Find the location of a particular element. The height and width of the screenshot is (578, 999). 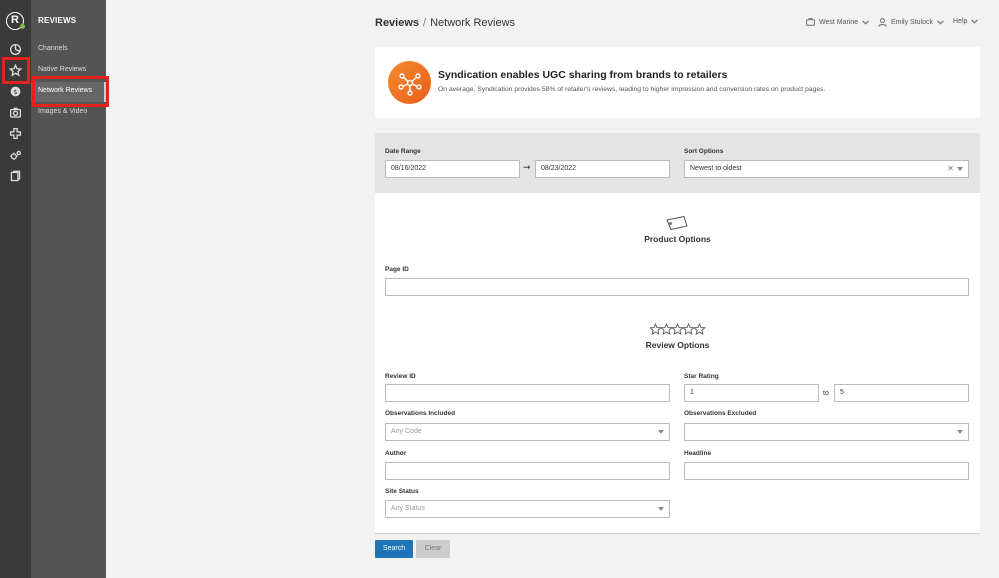

review-id-label: Review ID is located at coordinates (400, 376).